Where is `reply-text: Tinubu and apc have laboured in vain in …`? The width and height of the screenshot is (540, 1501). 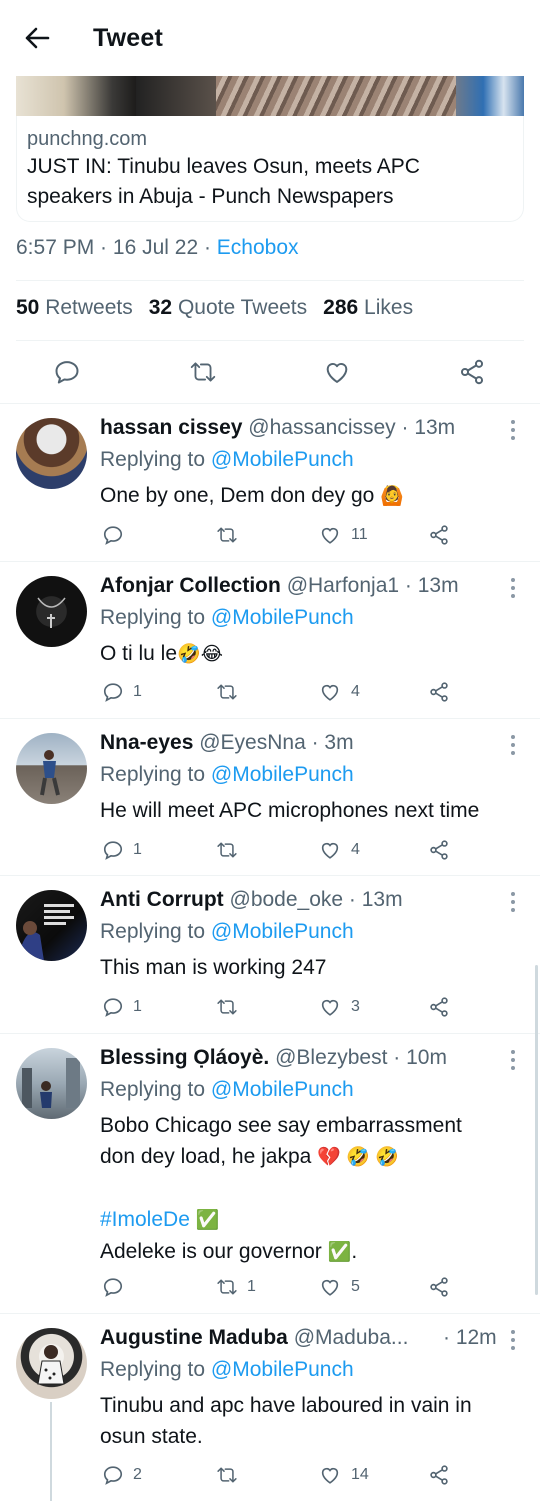 reply-text: Tinubu and apc have laboured in vain in … is located at coordinates (310, 1421).